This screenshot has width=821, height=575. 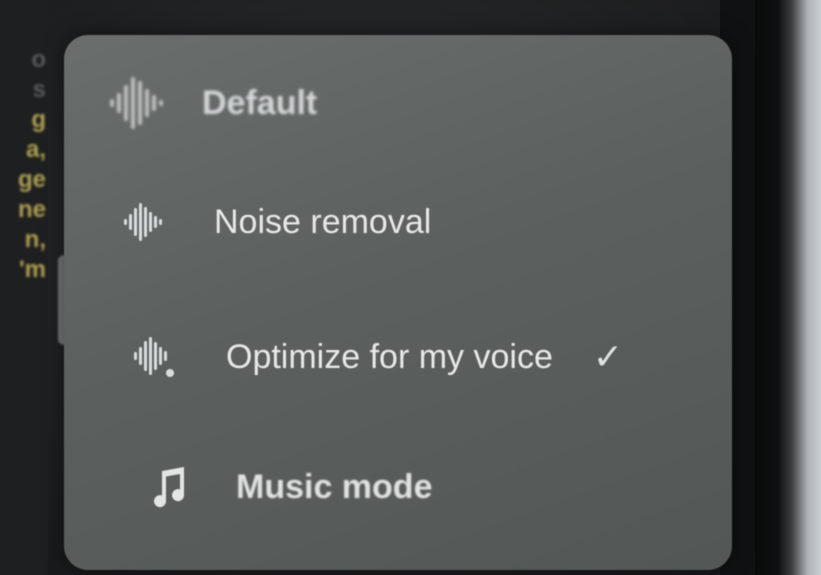 What do you see at coordinates (788, 287) in the screenshot?
I see `device-bezel` at bounding box center [788, 287].